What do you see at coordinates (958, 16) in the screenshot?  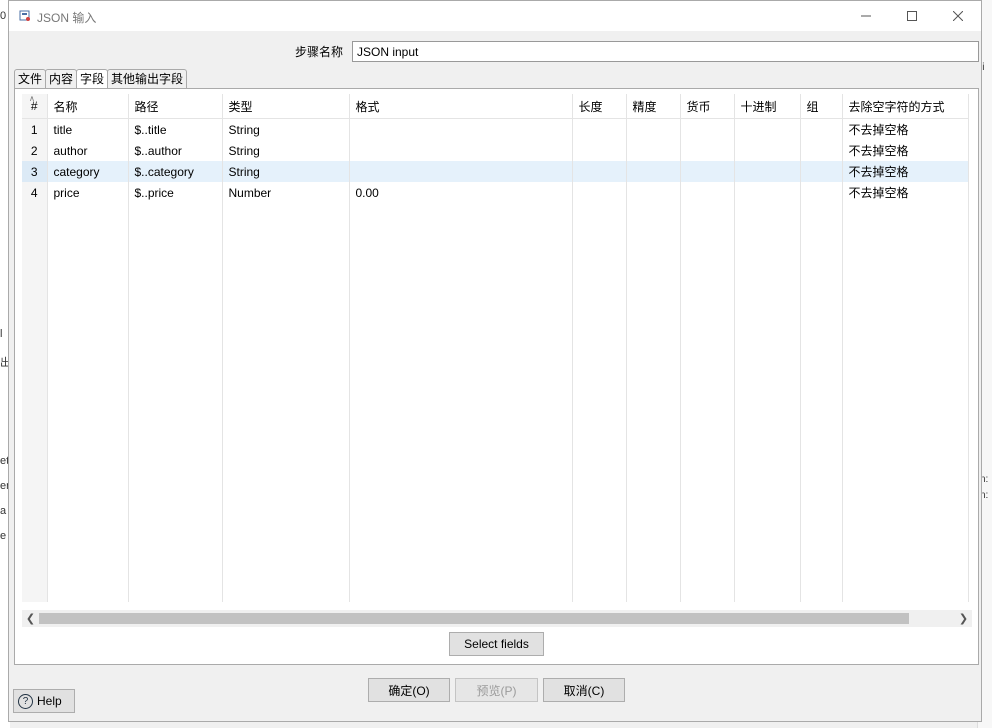 I see `close-button` at bounding box center [958, 16].